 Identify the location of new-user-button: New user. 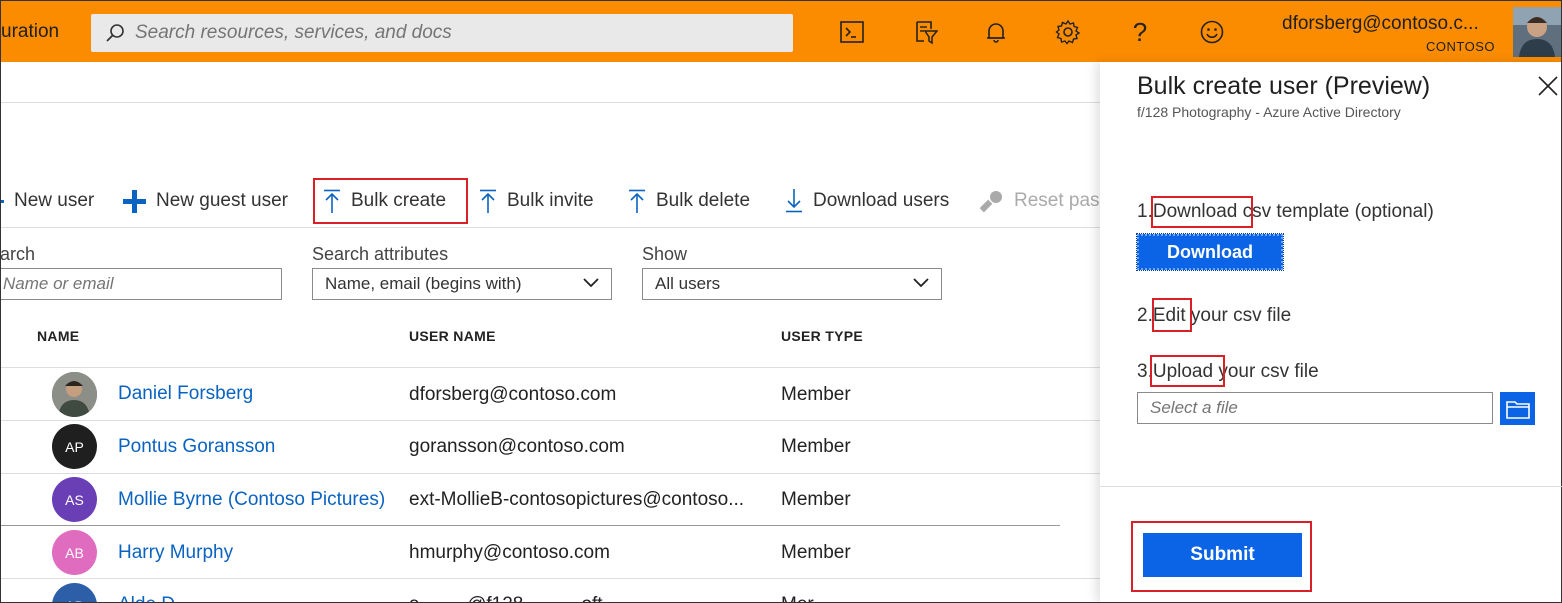
(47, 201).